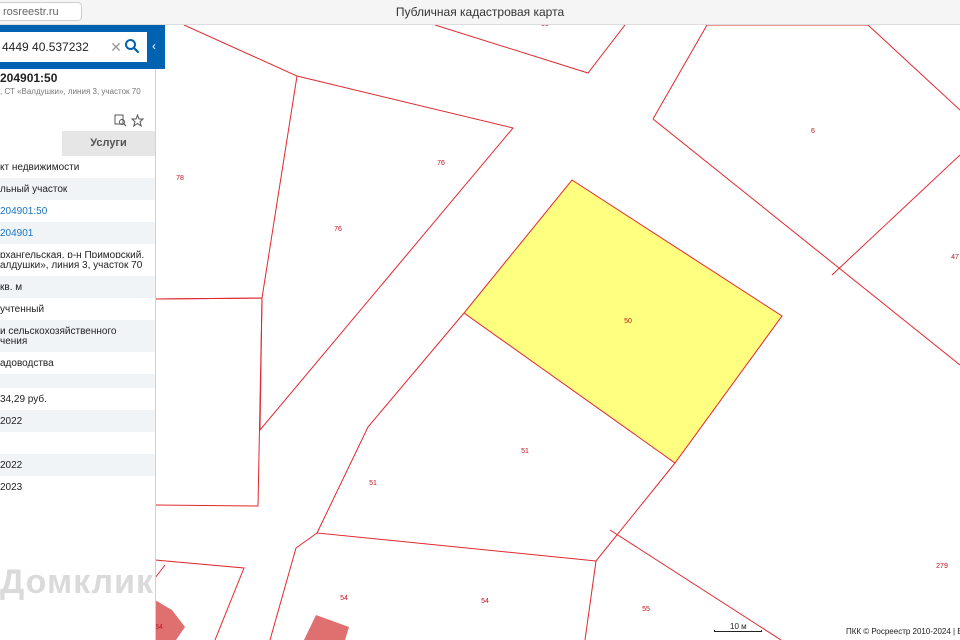 This screenshot has width=960, height=640. Describe the element at coordinates (77, 211) in the screenshot. I see `info-row-link: 204901:50` at that location.